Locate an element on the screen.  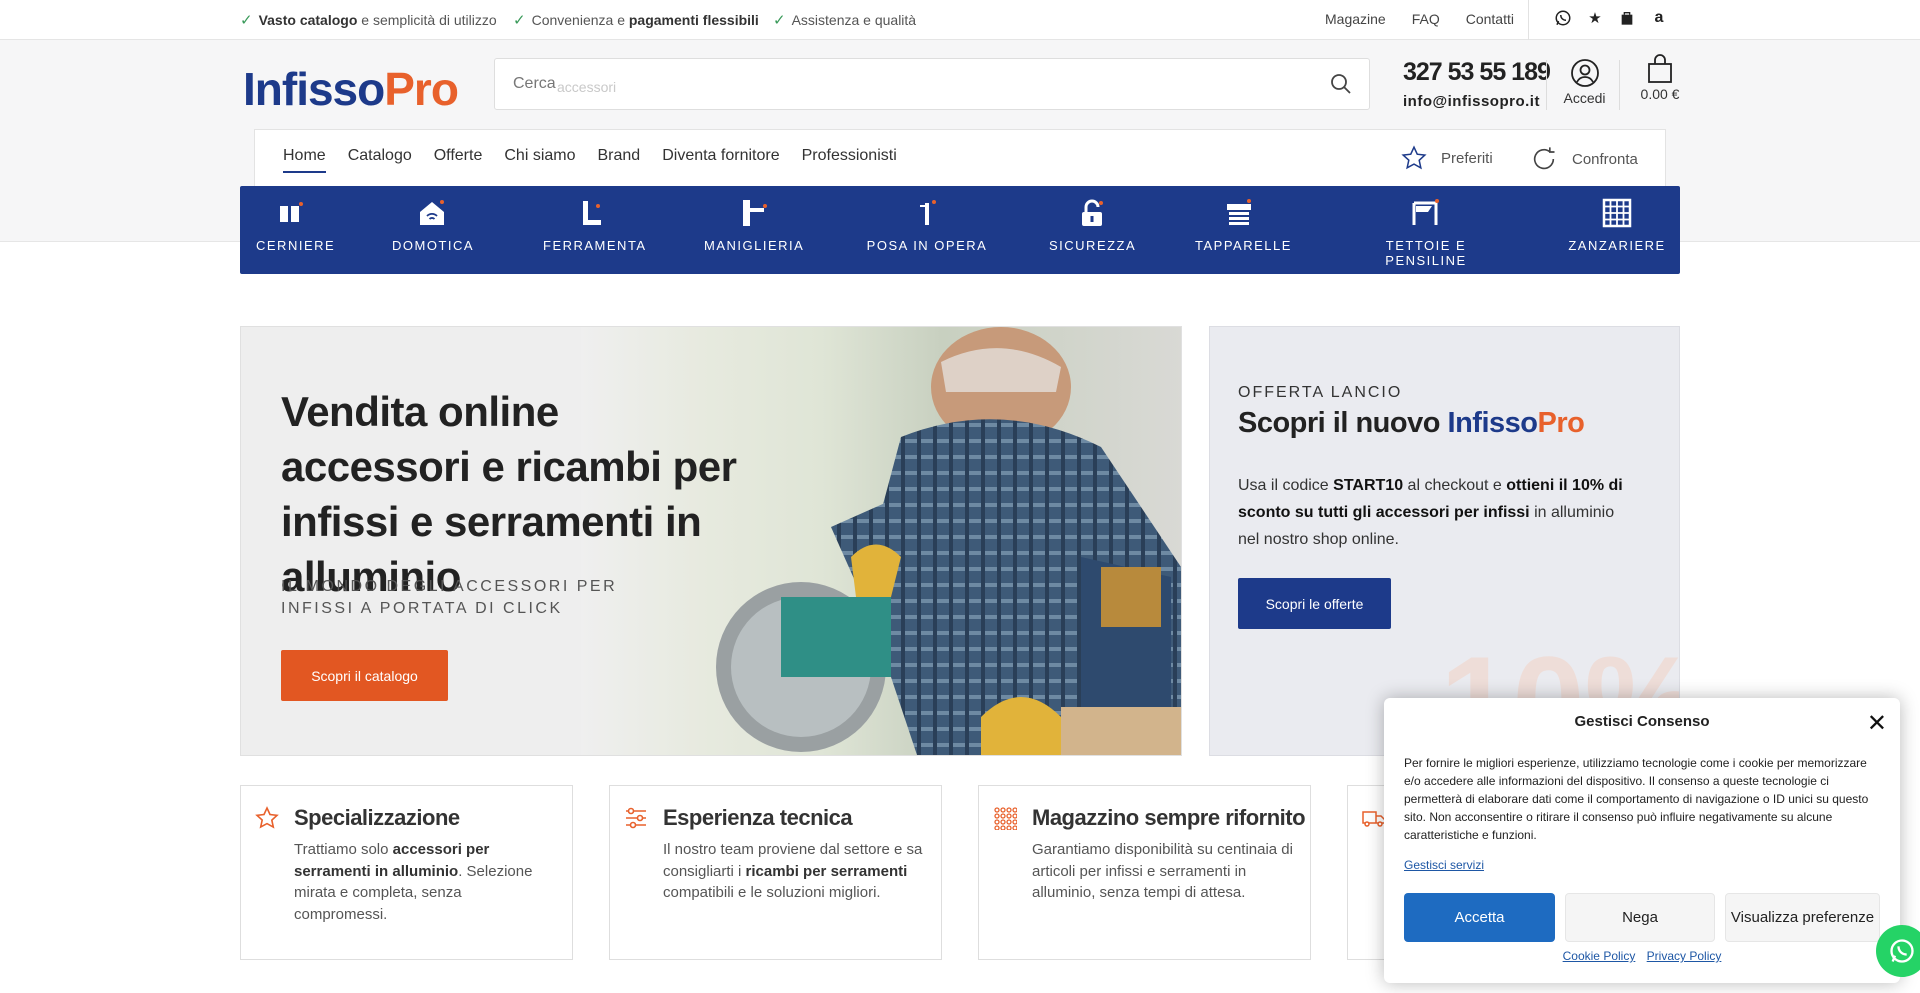
deny-button: Nega is located at coordinates (1640, 917).